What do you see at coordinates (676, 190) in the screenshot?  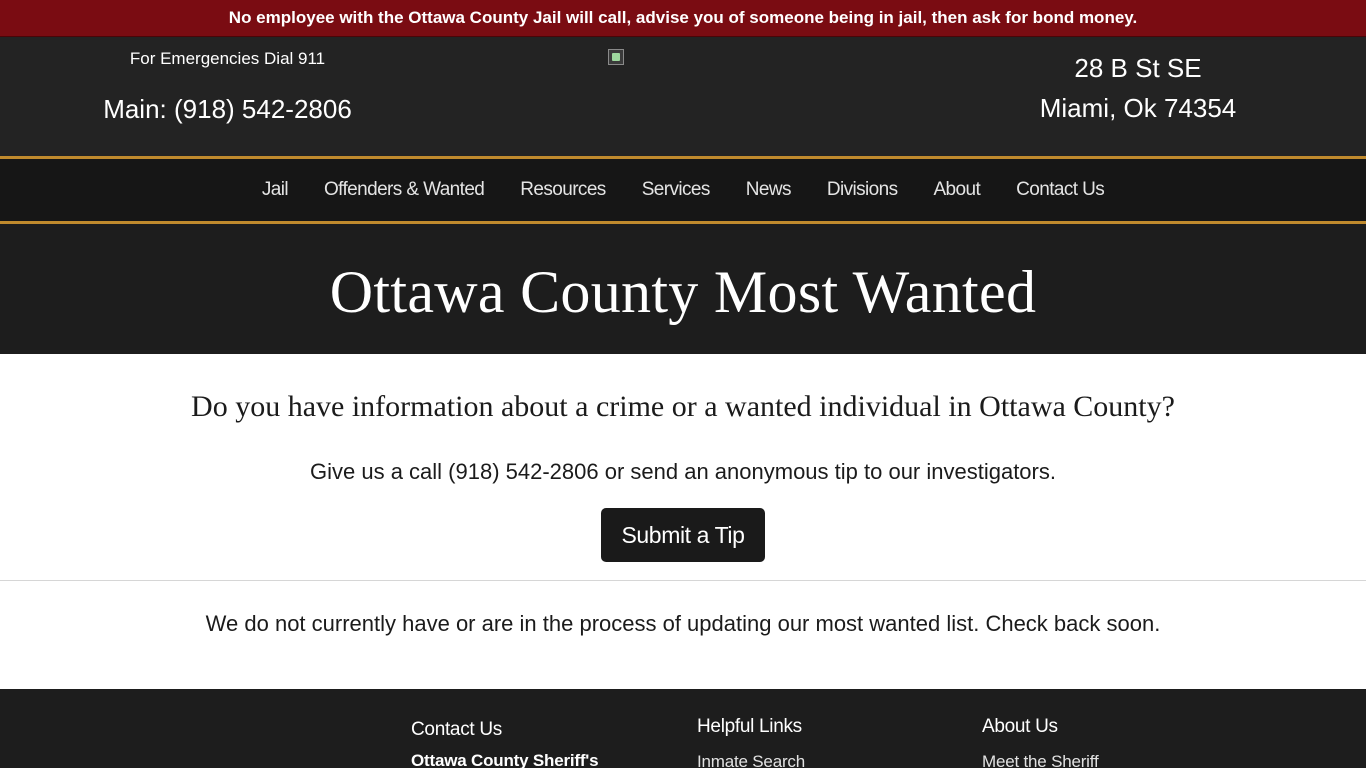 I see `nav-item-services: Services` at bounding box center [676, 190].